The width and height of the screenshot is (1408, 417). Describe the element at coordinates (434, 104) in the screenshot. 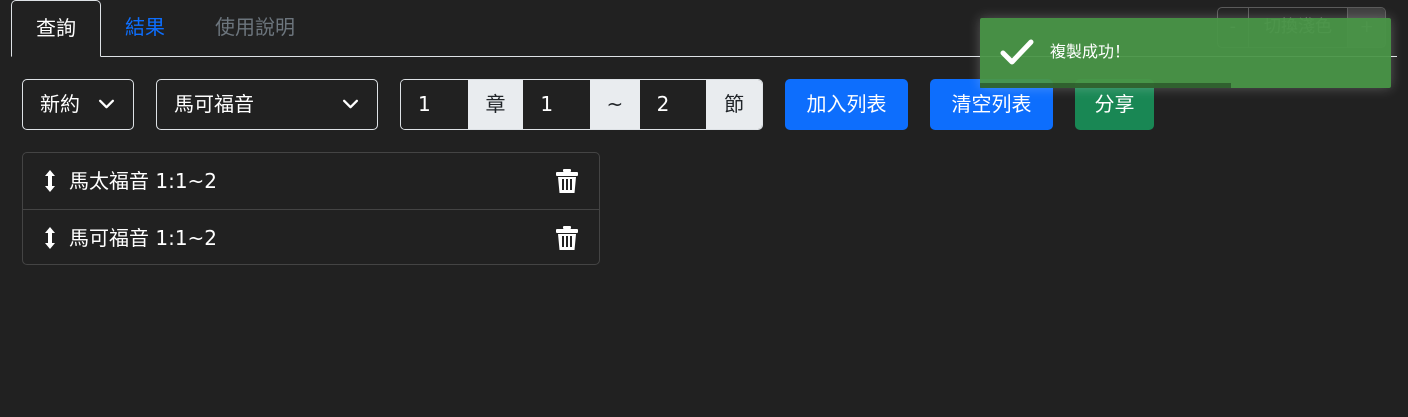

I see `chapter-input: 1` at that location.